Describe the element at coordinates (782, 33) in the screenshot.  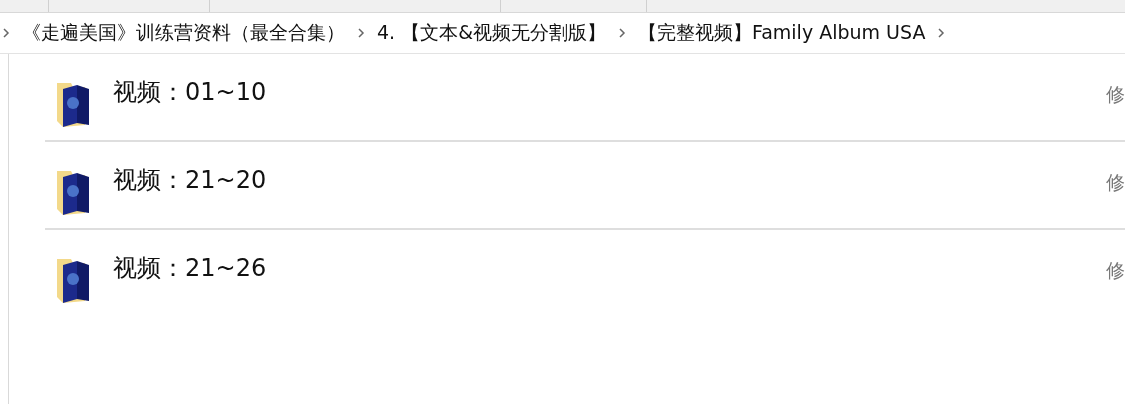
I see `breadcrumb-item: 【完整视频】Family Album USA` at that location.